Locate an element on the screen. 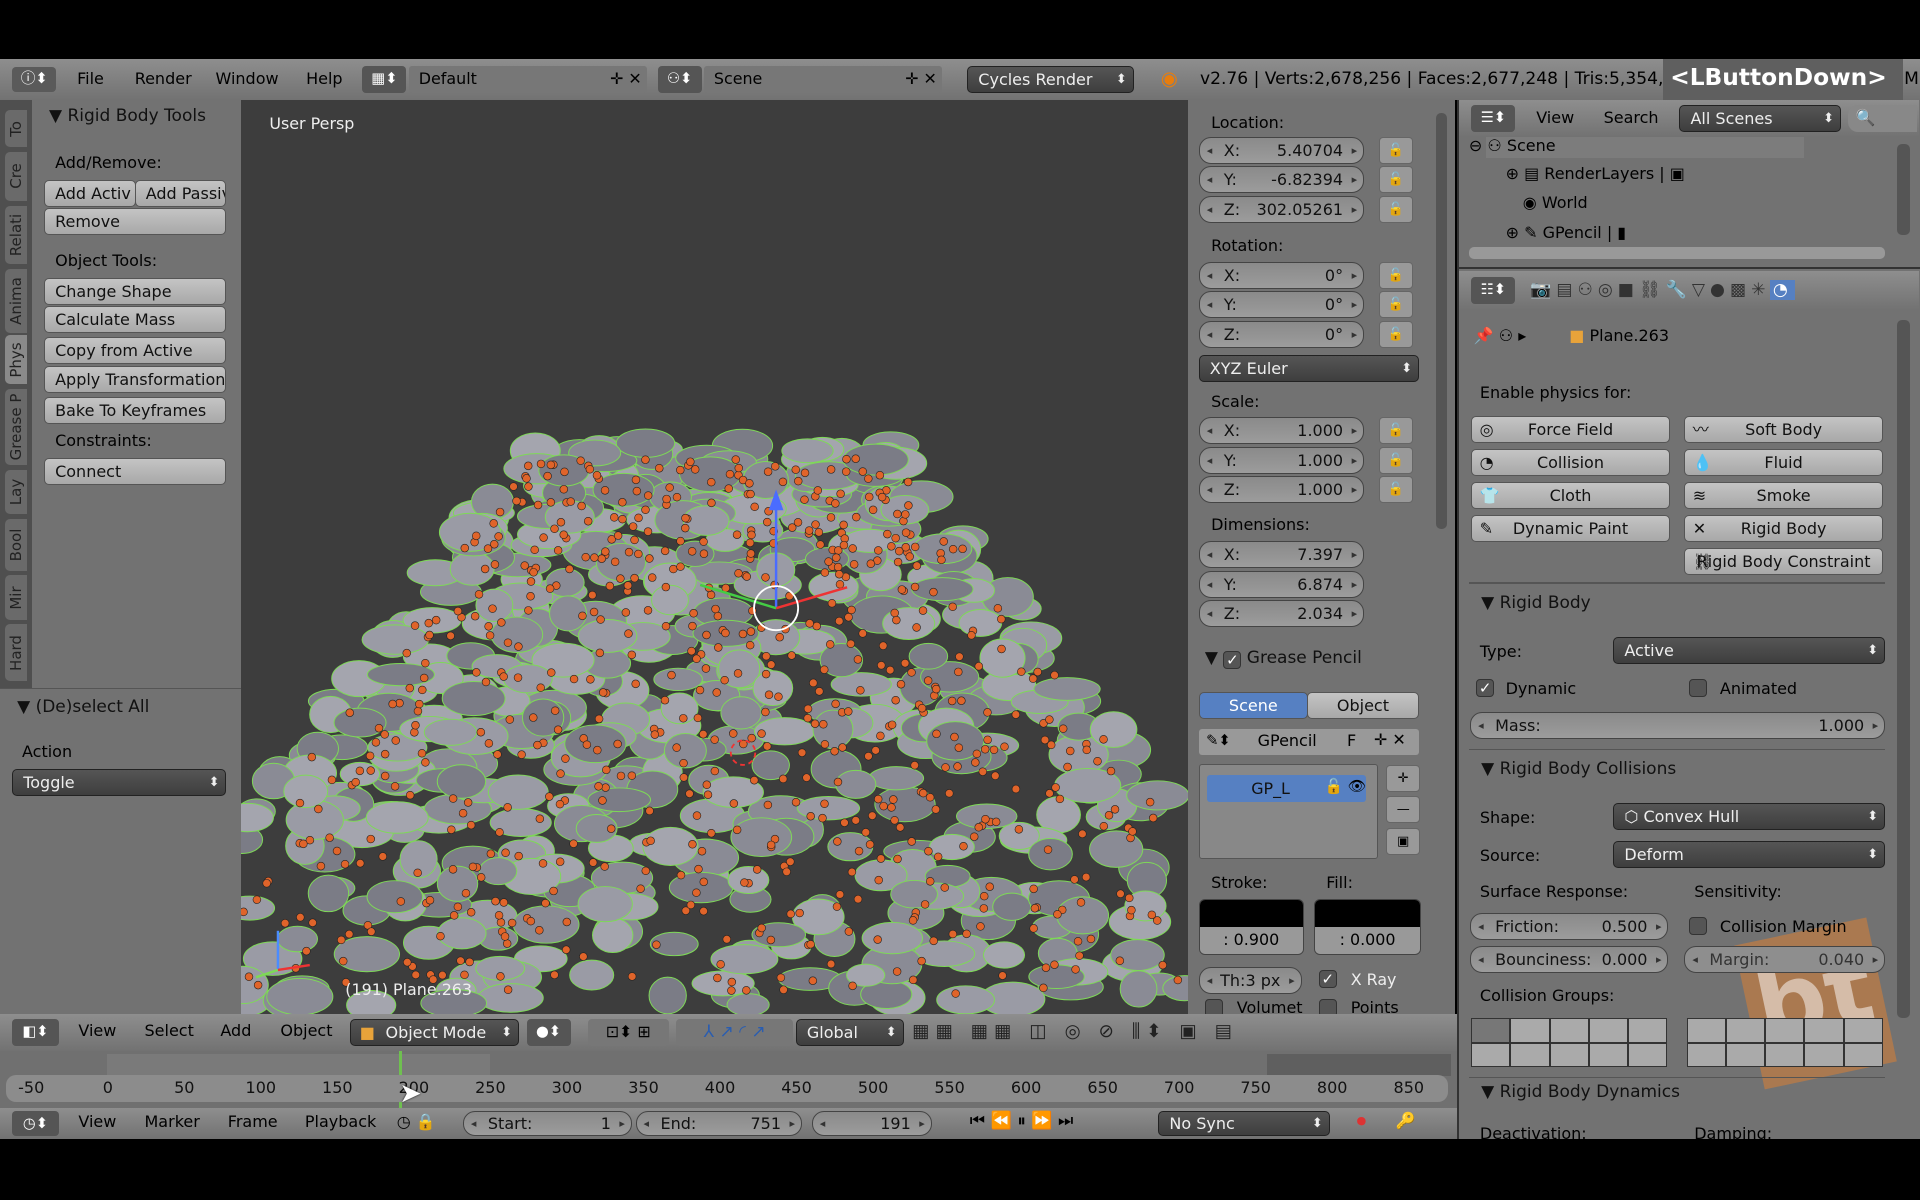  layout-field: Default ✛ ✕ is located at coordinates (528, 79).